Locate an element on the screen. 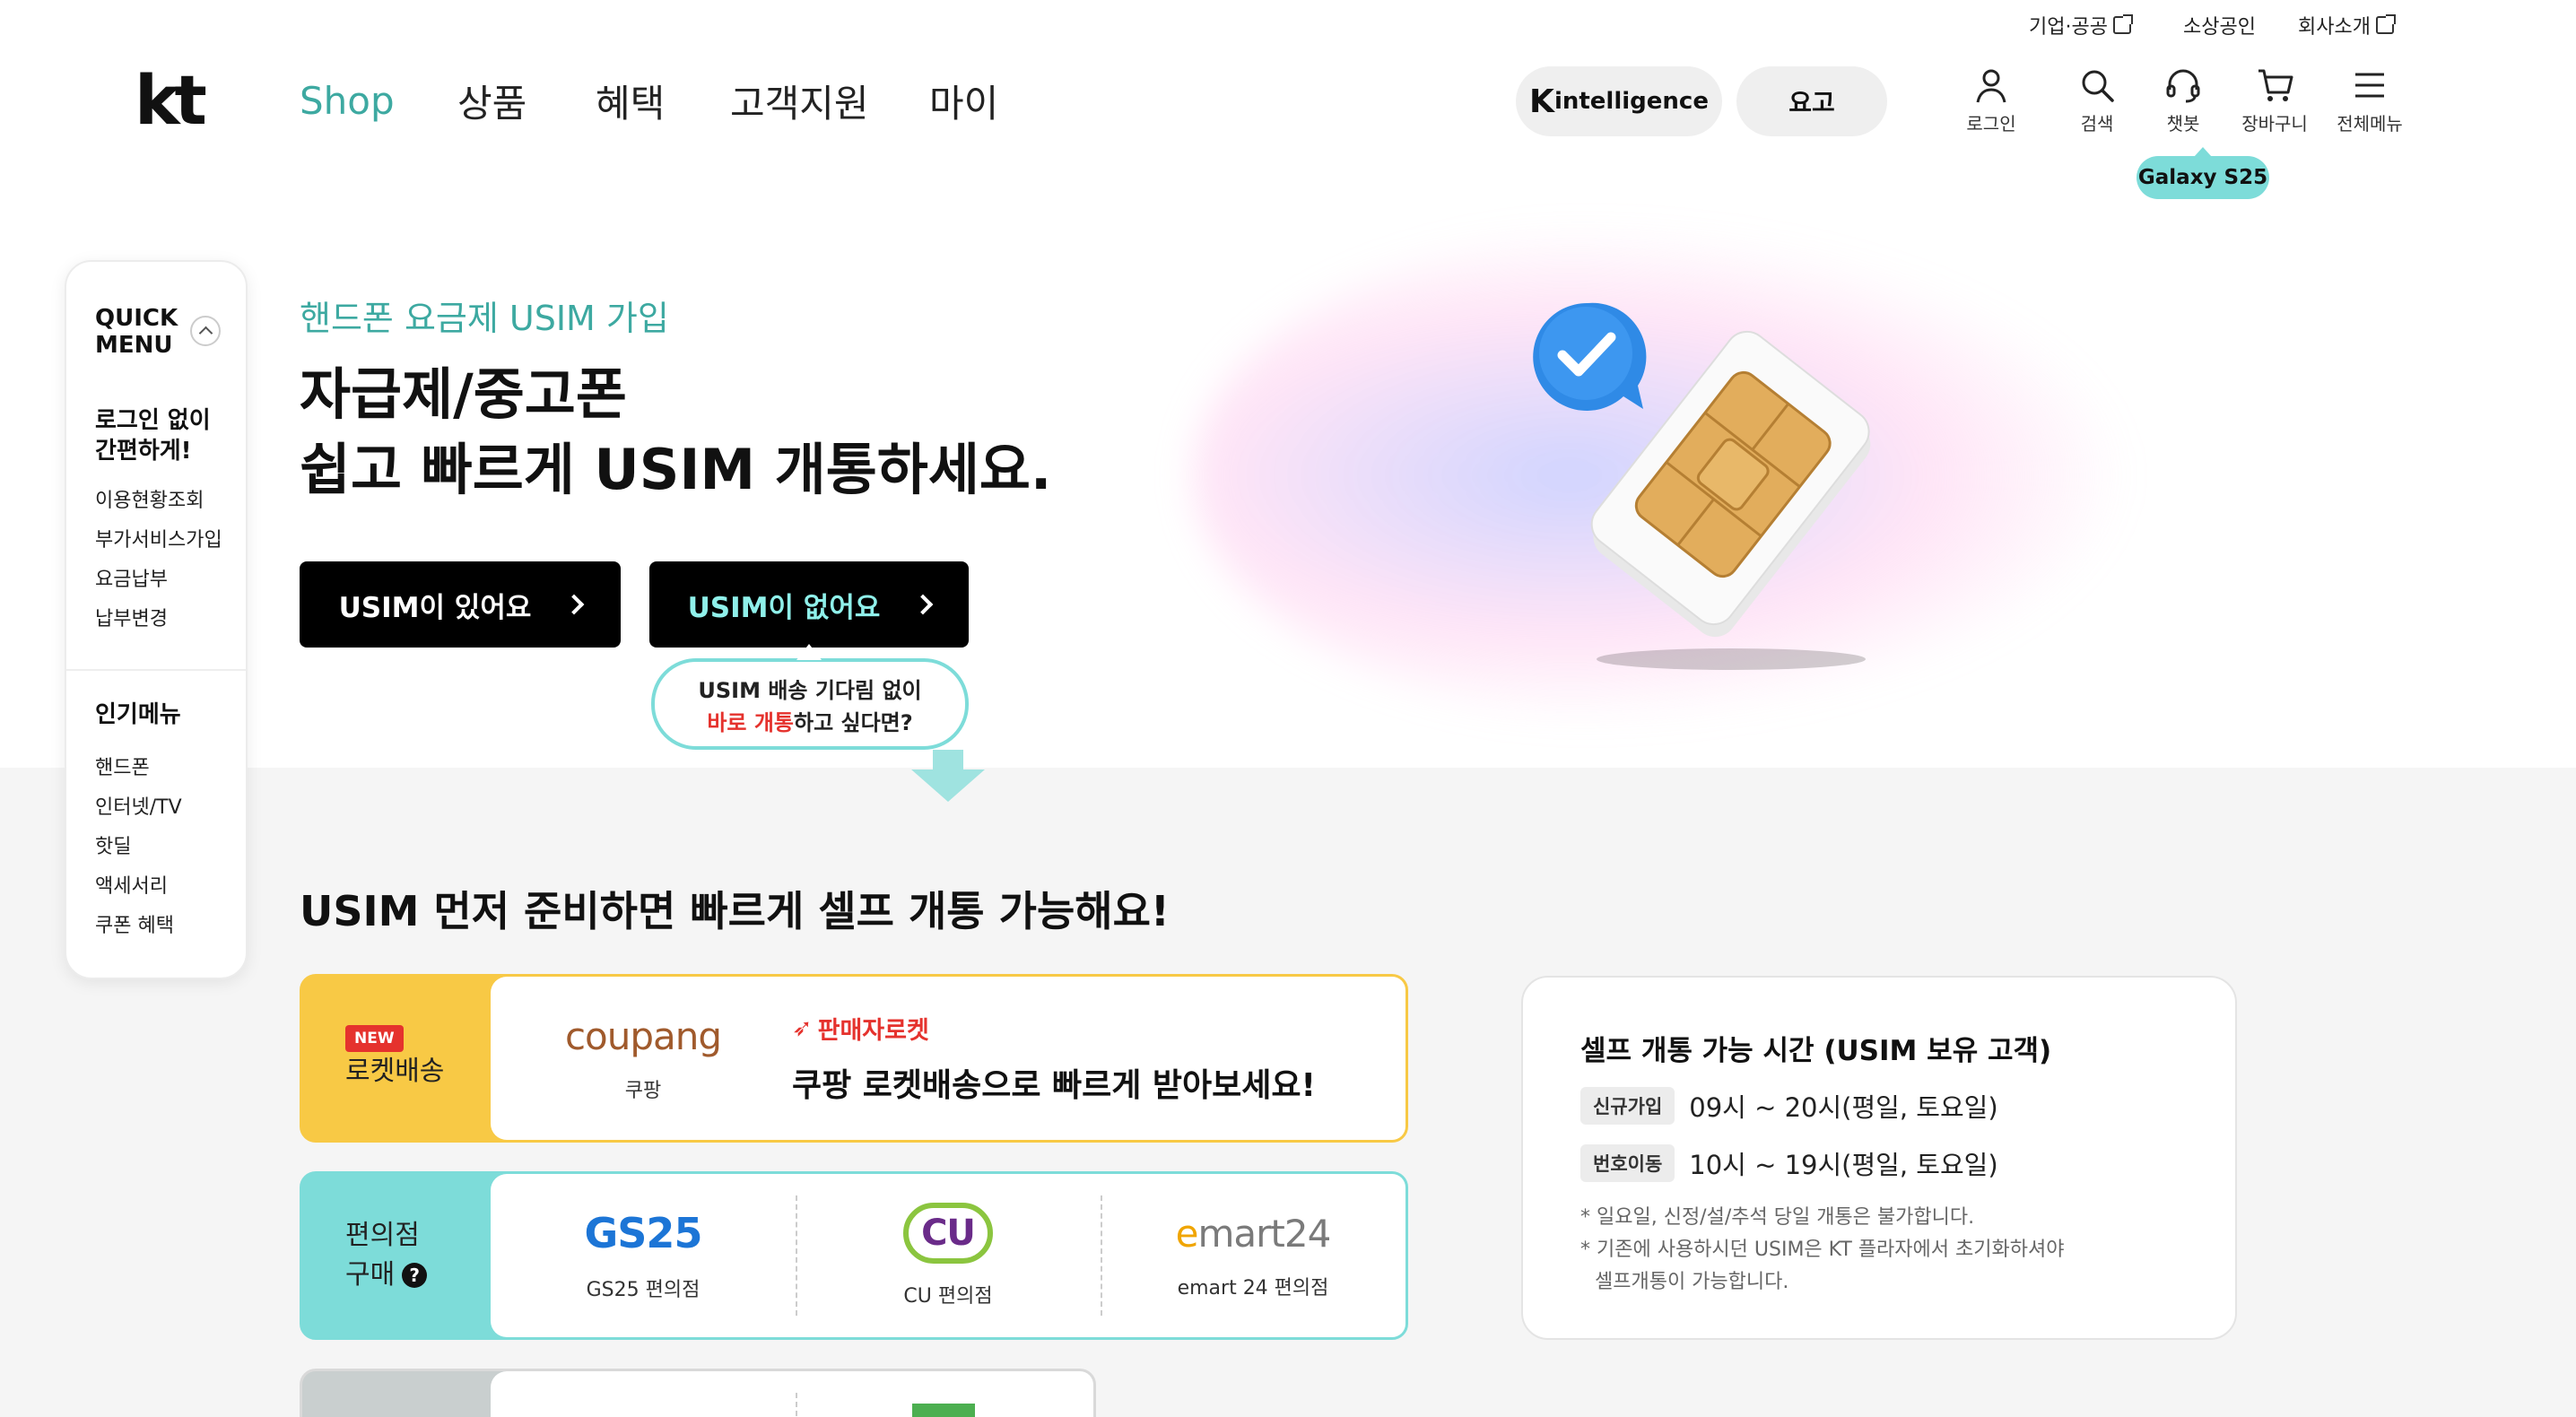 Image resolution: width=2576 pixels, height=1417 pixels. gnb-benefits: 혜택 is located at coordinates (630, 101).